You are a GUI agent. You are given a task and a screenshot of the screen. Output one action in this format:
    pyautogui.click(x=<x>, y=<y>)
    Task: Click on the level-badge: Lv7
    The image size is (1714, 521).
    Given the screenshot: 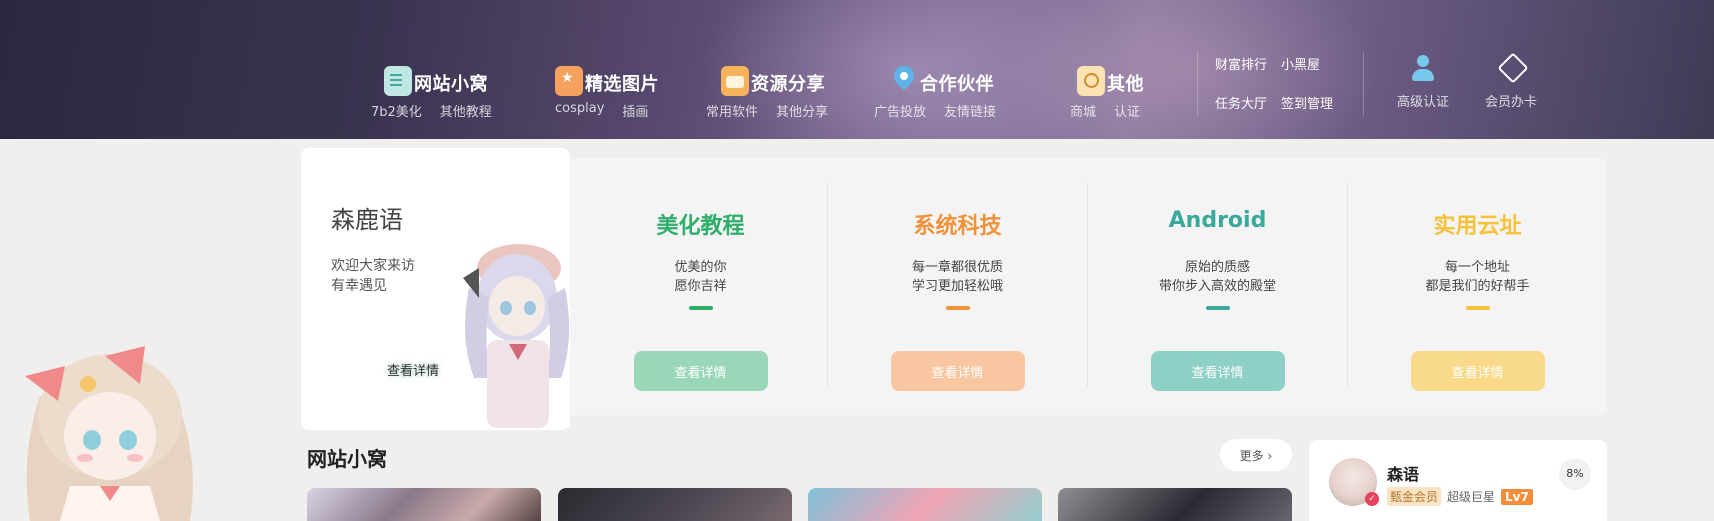 What is the action you would take?
    pyautogui.click(x=1517, y=496)
    